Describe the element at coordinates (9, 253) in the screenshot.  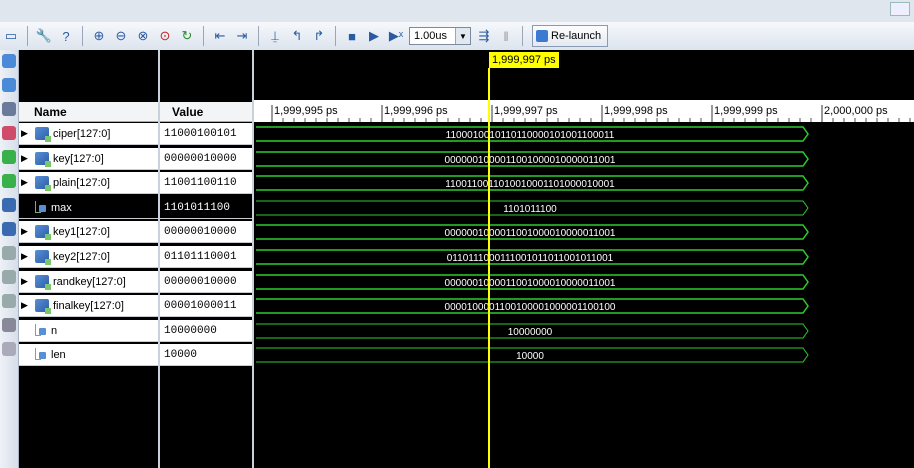
I see `cursor-side-icon` at that location.